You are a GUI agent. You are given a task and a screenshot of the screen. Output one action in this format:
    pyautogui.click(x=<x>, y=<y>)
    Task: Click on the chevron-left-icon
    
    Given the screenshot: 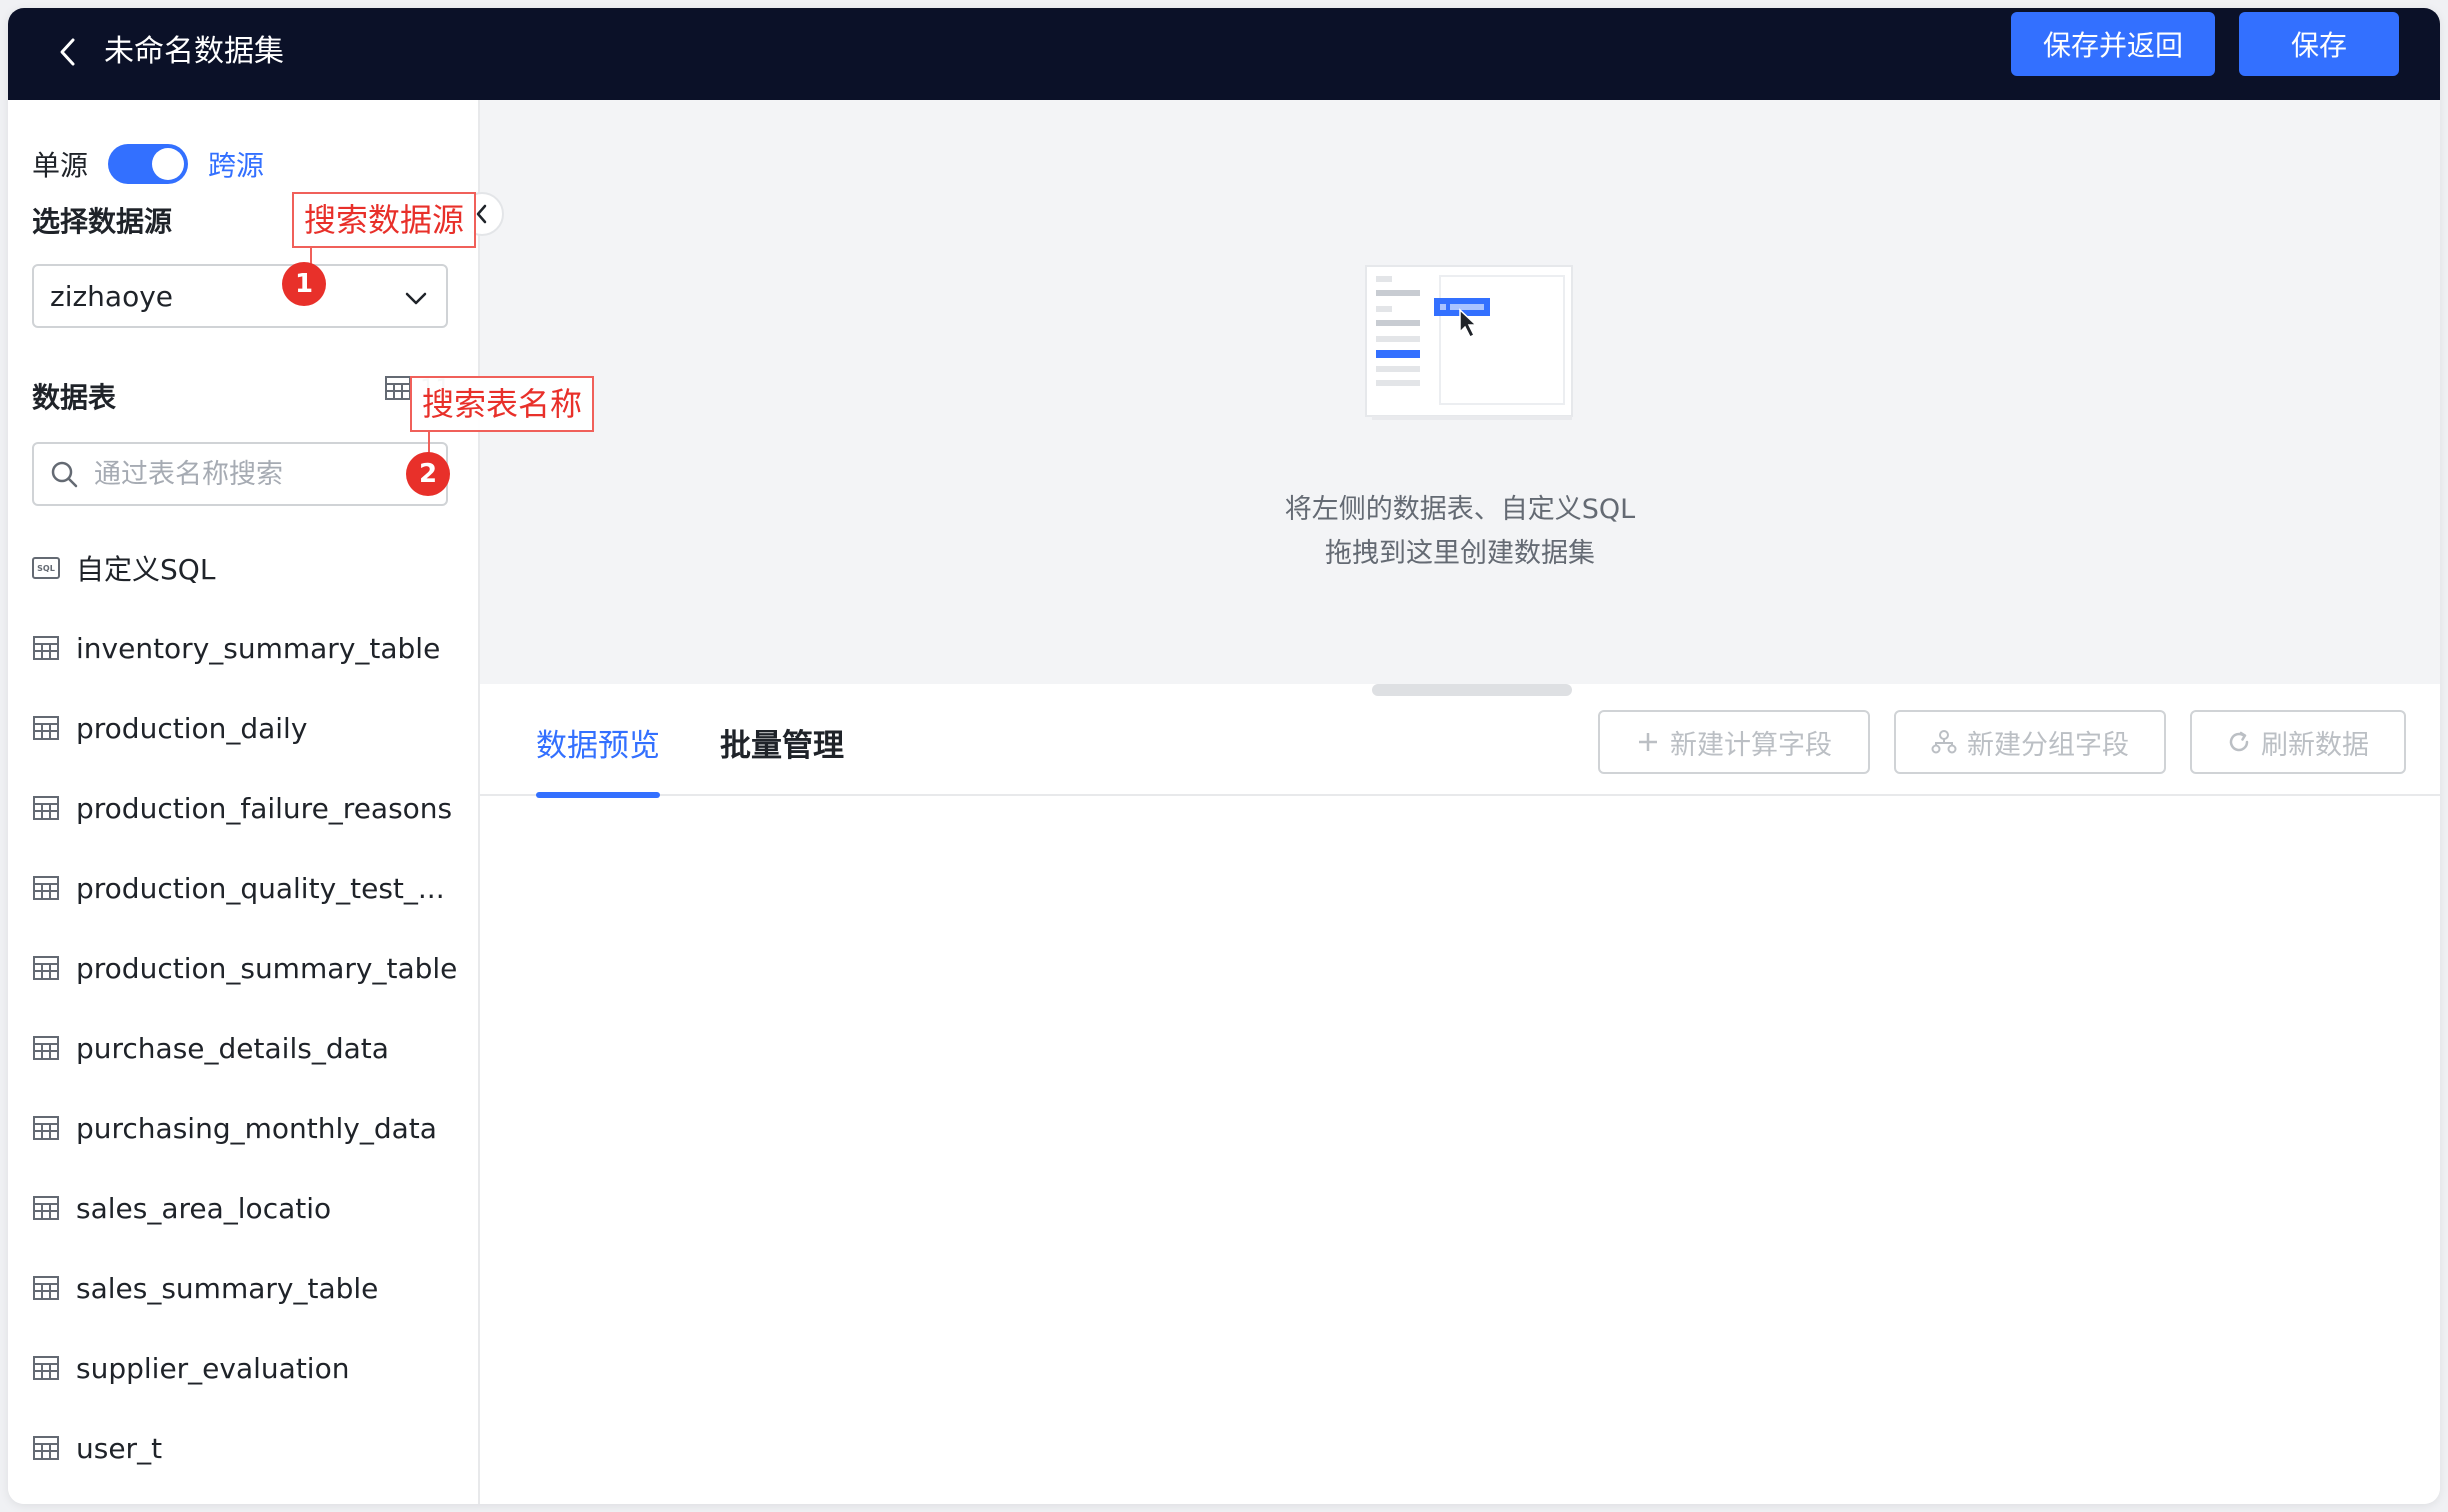 What is the action you would take?
    pyautogui.click(x=67, y=52)
    